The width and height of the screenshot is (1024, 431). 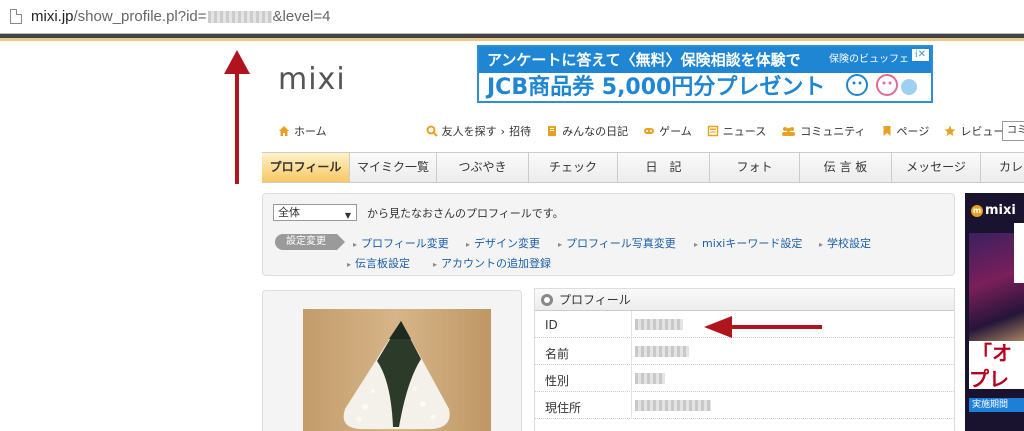 What do you see at coordinates (573, 167) in the screenshot?
I see `tab-check: チェック` at bounding box center [573, 167].